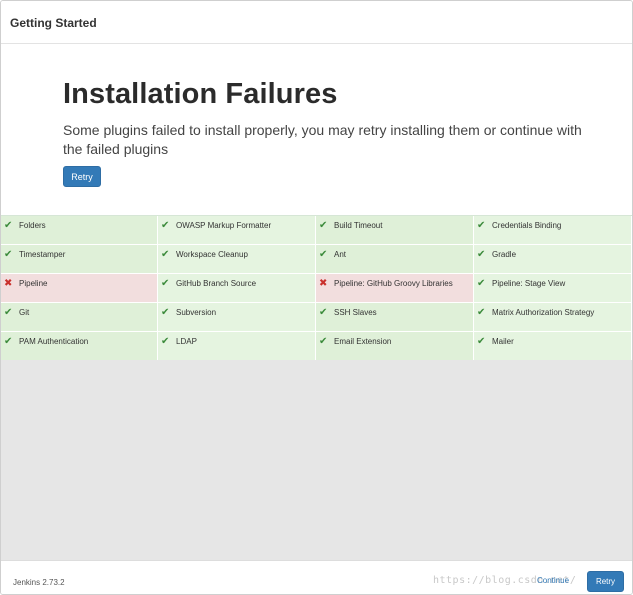 Image resolution: width=633 pixels, height=595 pixels. What do you see at coordinates (395, 317) in the screenshot?
I see `plugin-item: ✔ SSH Slaves` at bounding box center [395, 317].